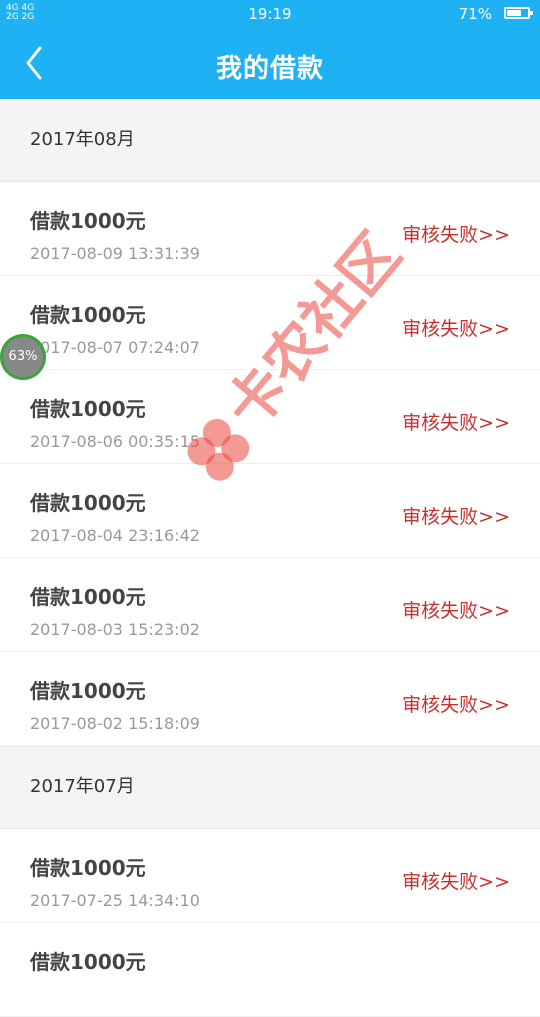  Describe the element at coordinates (270, 605) in the screenshot. I see `loan-row: 借款1000元 2017-08-03 15:23:02 审核失败>>` at that location.